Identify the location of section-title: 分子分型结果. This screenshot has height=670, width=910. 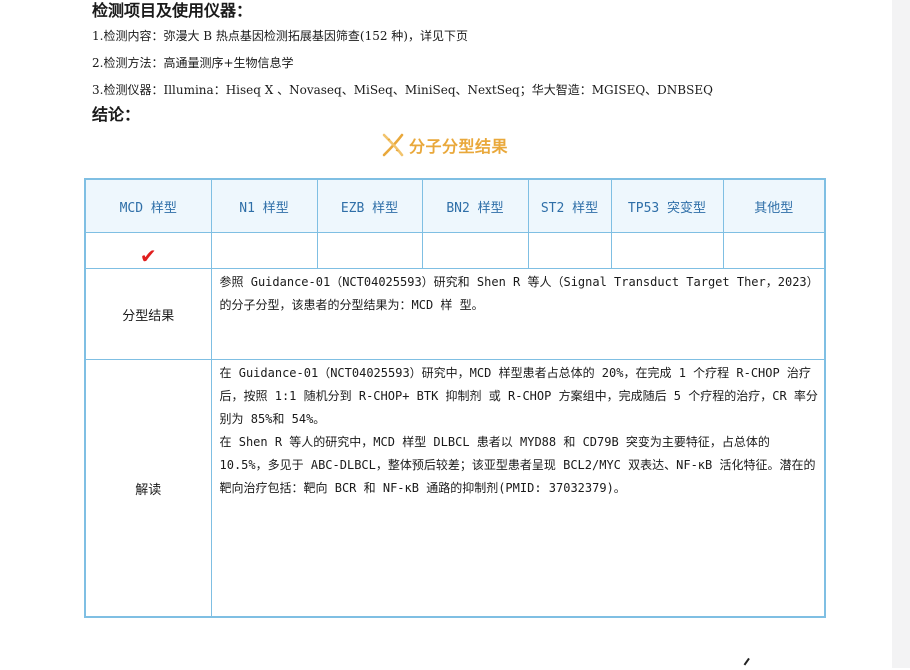
(444, 145).